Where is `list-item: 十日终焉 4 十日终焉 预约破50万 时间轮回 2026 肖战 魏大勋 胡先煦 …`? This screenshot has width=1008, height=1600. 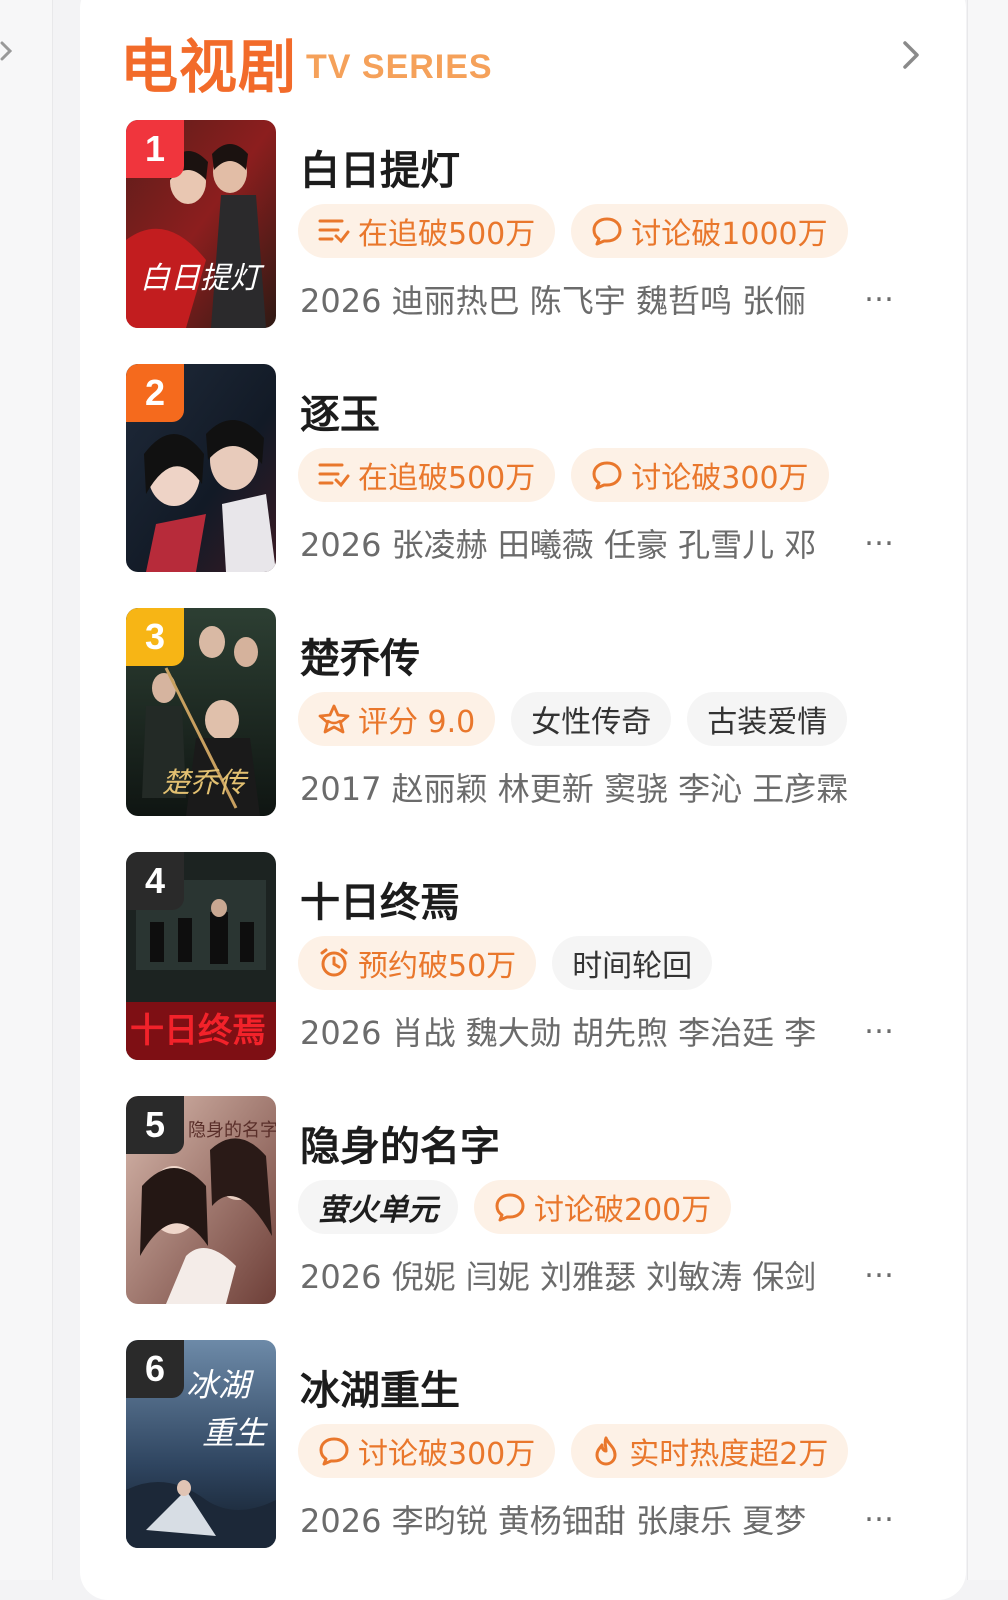 list-item: 十日终焉 4 十日终焉 预约破50万 时间轮回 2026 肖战 魏大勋 胡先煦 … is located at coordinates (526, 957).